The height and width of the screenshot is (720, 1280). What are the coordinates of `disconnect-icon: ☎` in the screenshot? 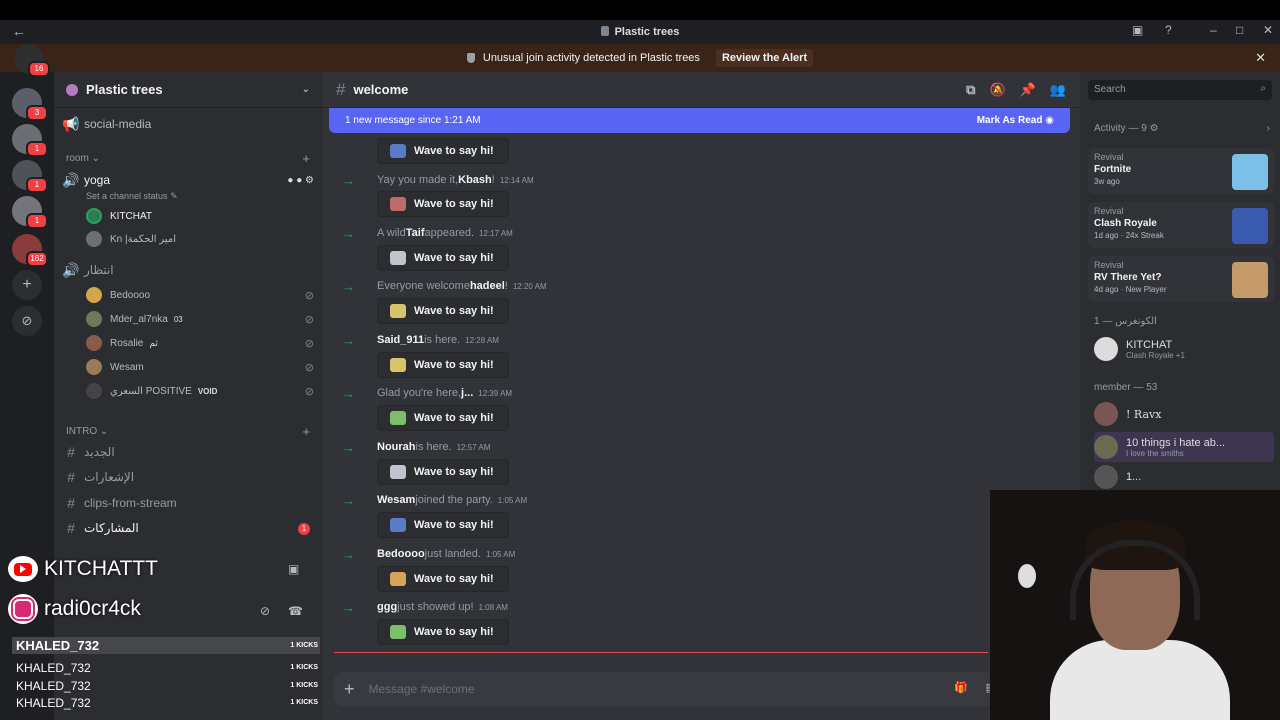 It's located at (295, 611).